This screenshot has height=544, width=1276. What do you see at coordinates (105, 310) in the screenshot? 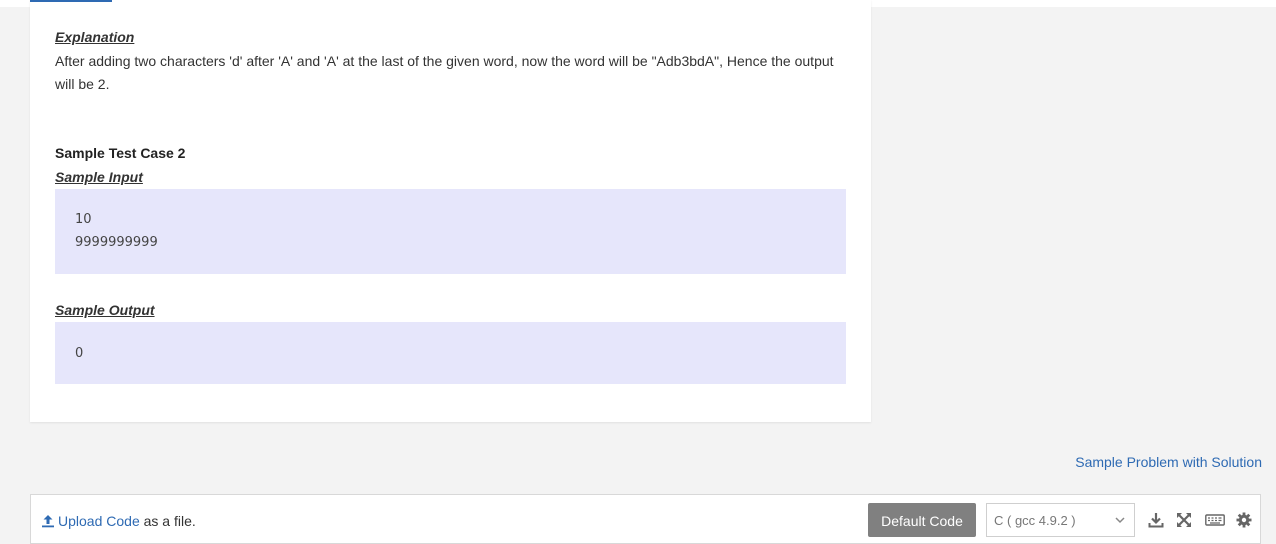
I see `sample-output-label: Sample Output` at bounding box center [105, 310].